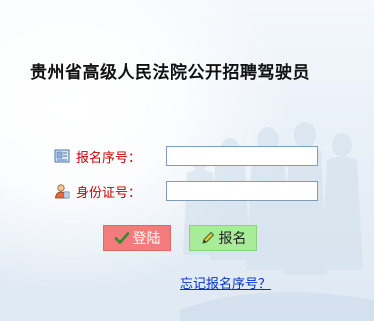  What do you see at coordinates (232, 239) in the screenshot?
I see `register-button-label: 报名` at bounding box center [232, 239].